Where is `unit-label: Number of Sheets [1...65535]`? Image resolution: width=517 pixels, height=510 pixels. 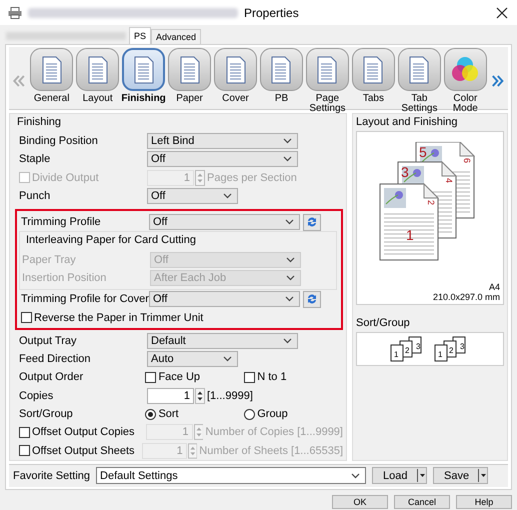 unit-label: Number of Sheets [1...65535] is located at coordinates (271, 450).